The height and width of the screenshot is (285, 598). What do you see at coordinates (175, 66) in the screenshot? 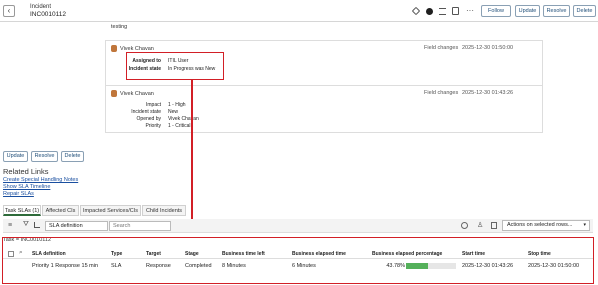
I see `highlight-box-activity` at bounding box center [175, 66].